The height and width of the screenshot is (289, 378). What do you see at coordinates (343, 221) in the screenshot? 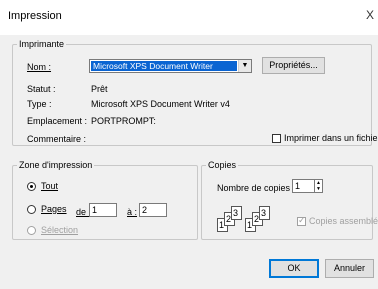
I see `collate-label: Copies assemblées` at bounding box center [343, 221].